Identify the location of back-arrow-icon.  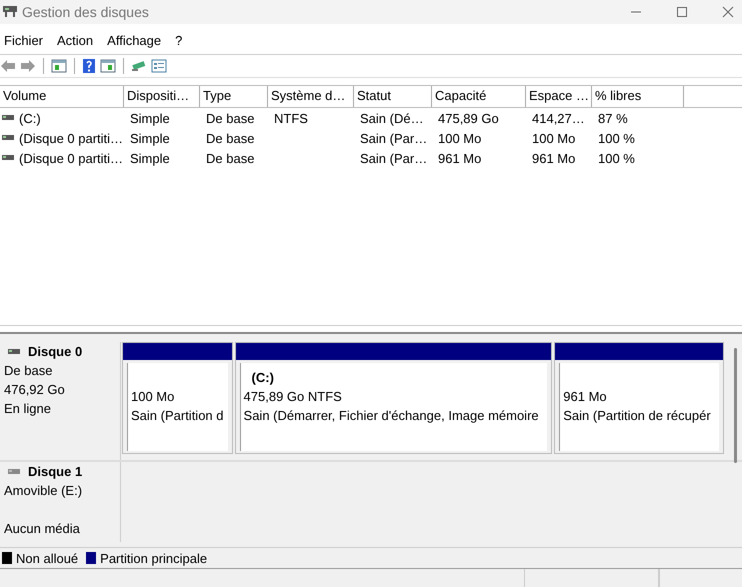
(8, 66).